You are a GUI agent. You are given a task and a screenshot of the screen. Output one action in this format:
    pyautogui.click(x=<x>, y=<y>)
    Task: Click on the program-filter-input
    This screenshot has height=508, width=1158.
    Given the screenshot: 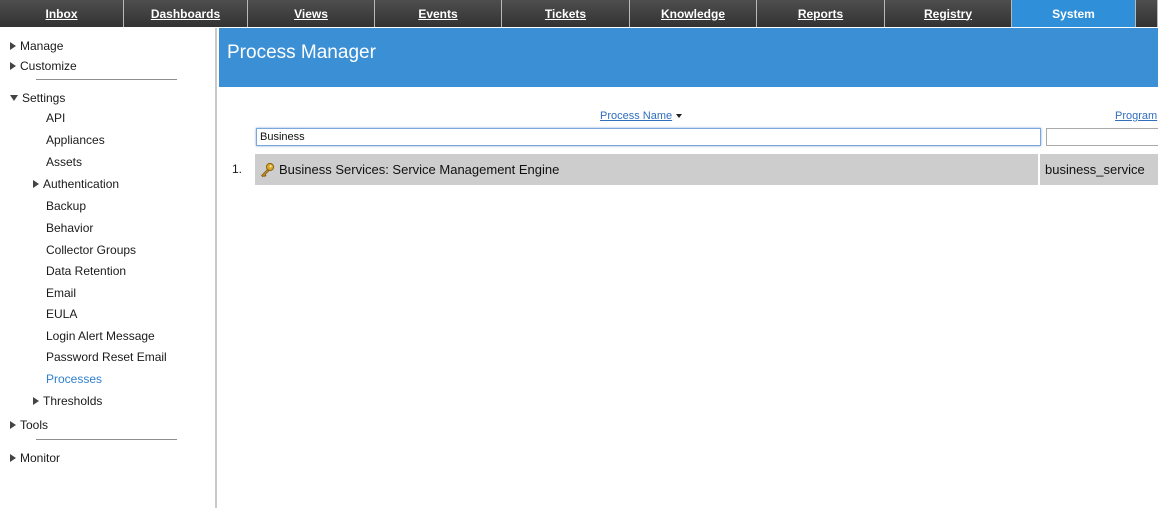 What is the action you would take?
    pyautogui.click(x=1102, y=137)
    